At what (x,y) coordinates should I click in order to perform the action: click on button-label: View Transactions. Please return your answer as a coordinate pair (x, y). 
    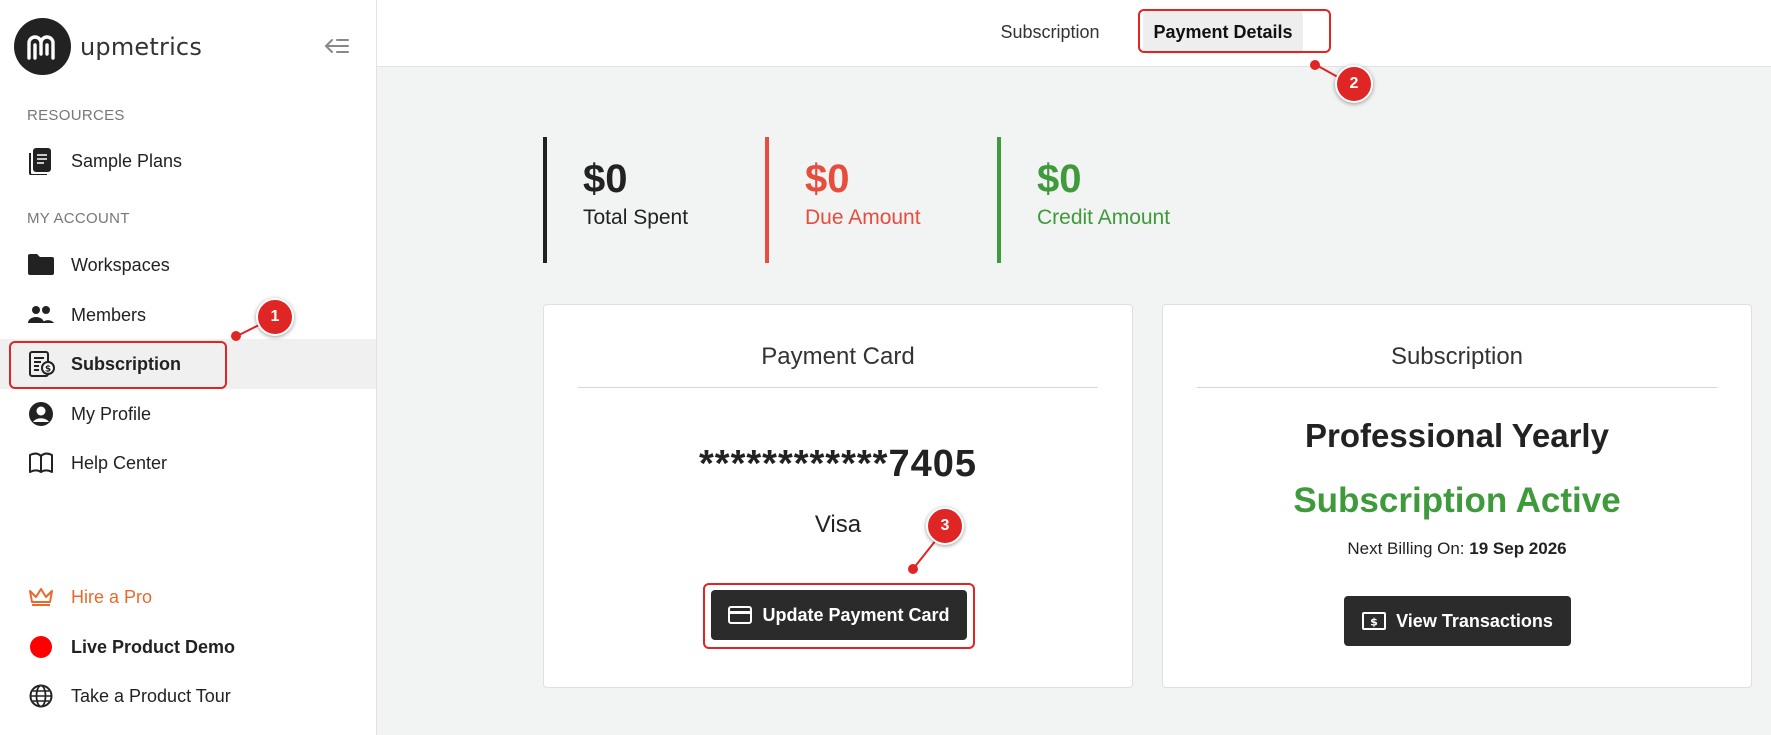
    Looking at the image, I should click on (1474, 620).